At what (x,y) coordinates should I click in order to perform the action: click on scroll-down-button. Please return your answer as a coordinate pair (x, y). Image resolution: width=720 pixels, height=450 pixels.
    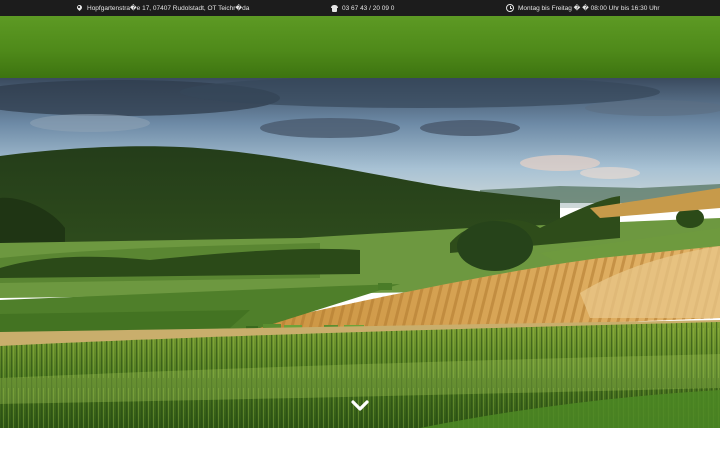
    Looking at the image, I should click on (360, 405).